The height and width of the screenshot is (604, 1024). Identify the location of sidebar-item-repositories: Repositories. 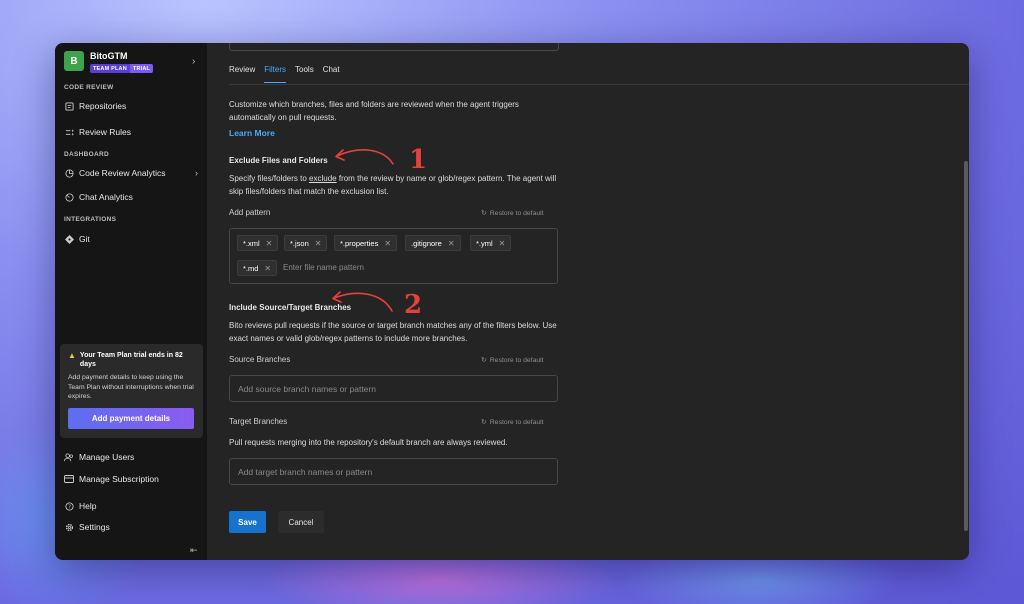
(131, 106).